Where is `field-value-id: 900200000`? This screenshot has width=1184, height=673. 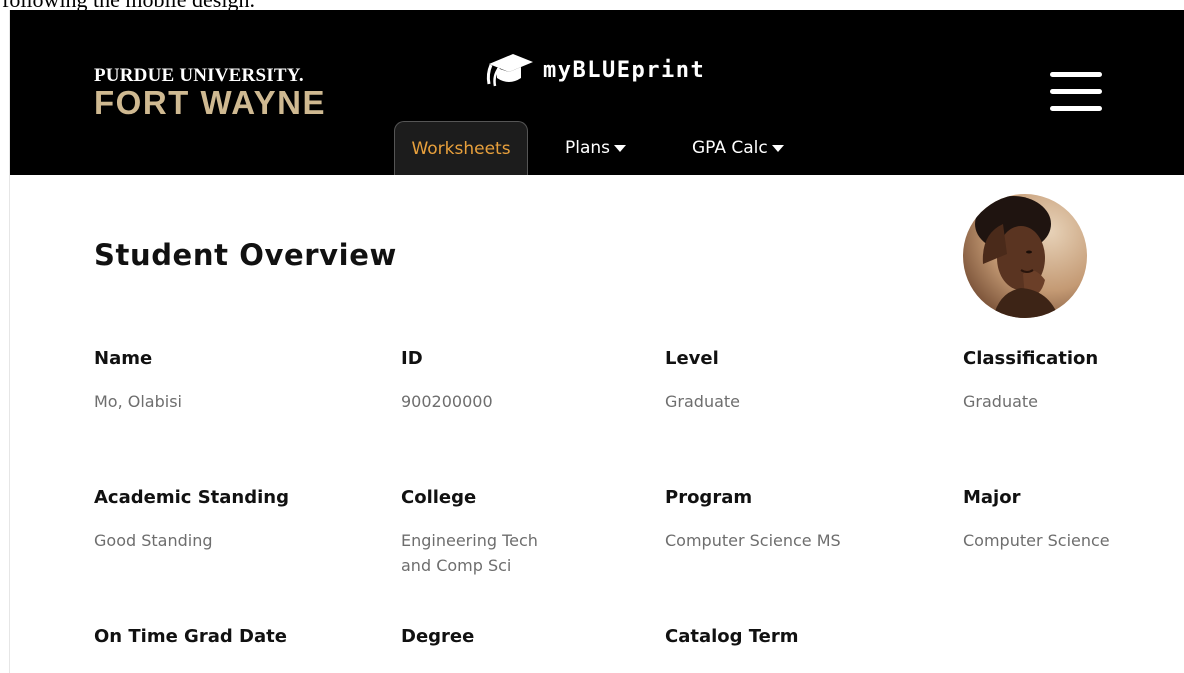 field-value-id: 900200000 is located at coordinates (447, 401).